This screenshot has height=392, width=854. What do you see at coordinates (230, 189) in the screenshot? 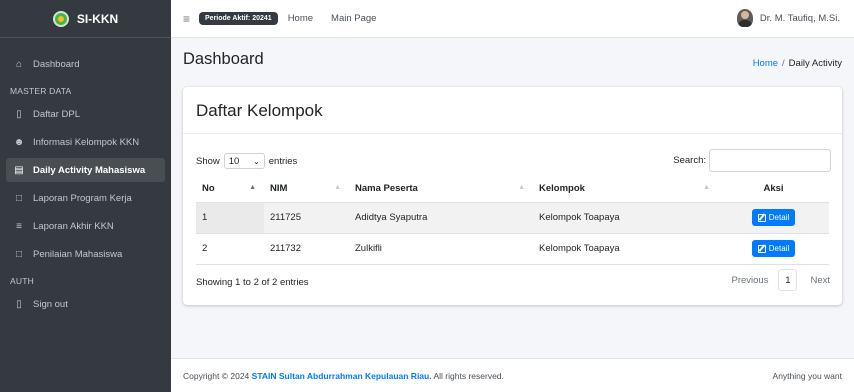
I see `column-header-no: No ▲` at bounding box center [230, 189].